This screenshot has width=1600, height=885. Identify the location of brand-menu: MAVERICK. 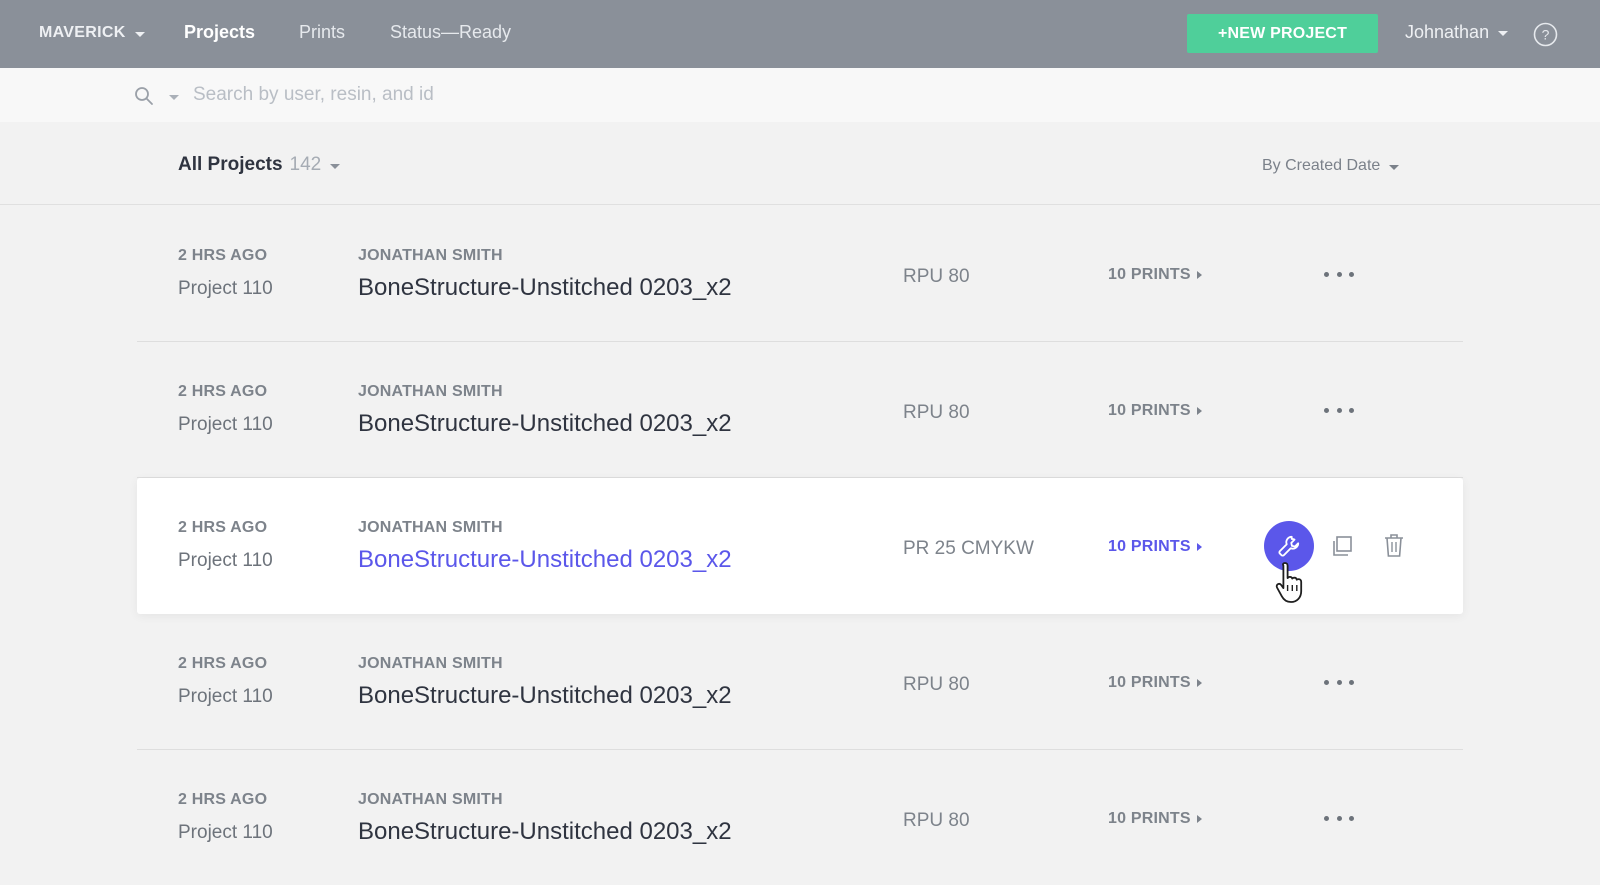
(92, 33).